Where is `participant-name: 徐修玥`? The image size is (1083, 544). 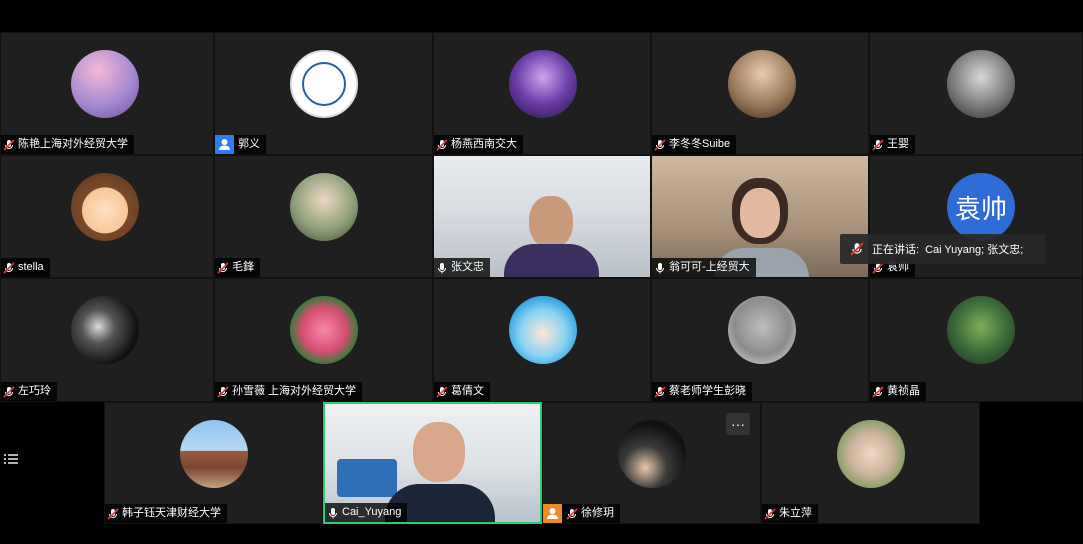 participant-name: 徐修玥 is located at coordinates (597, 513).